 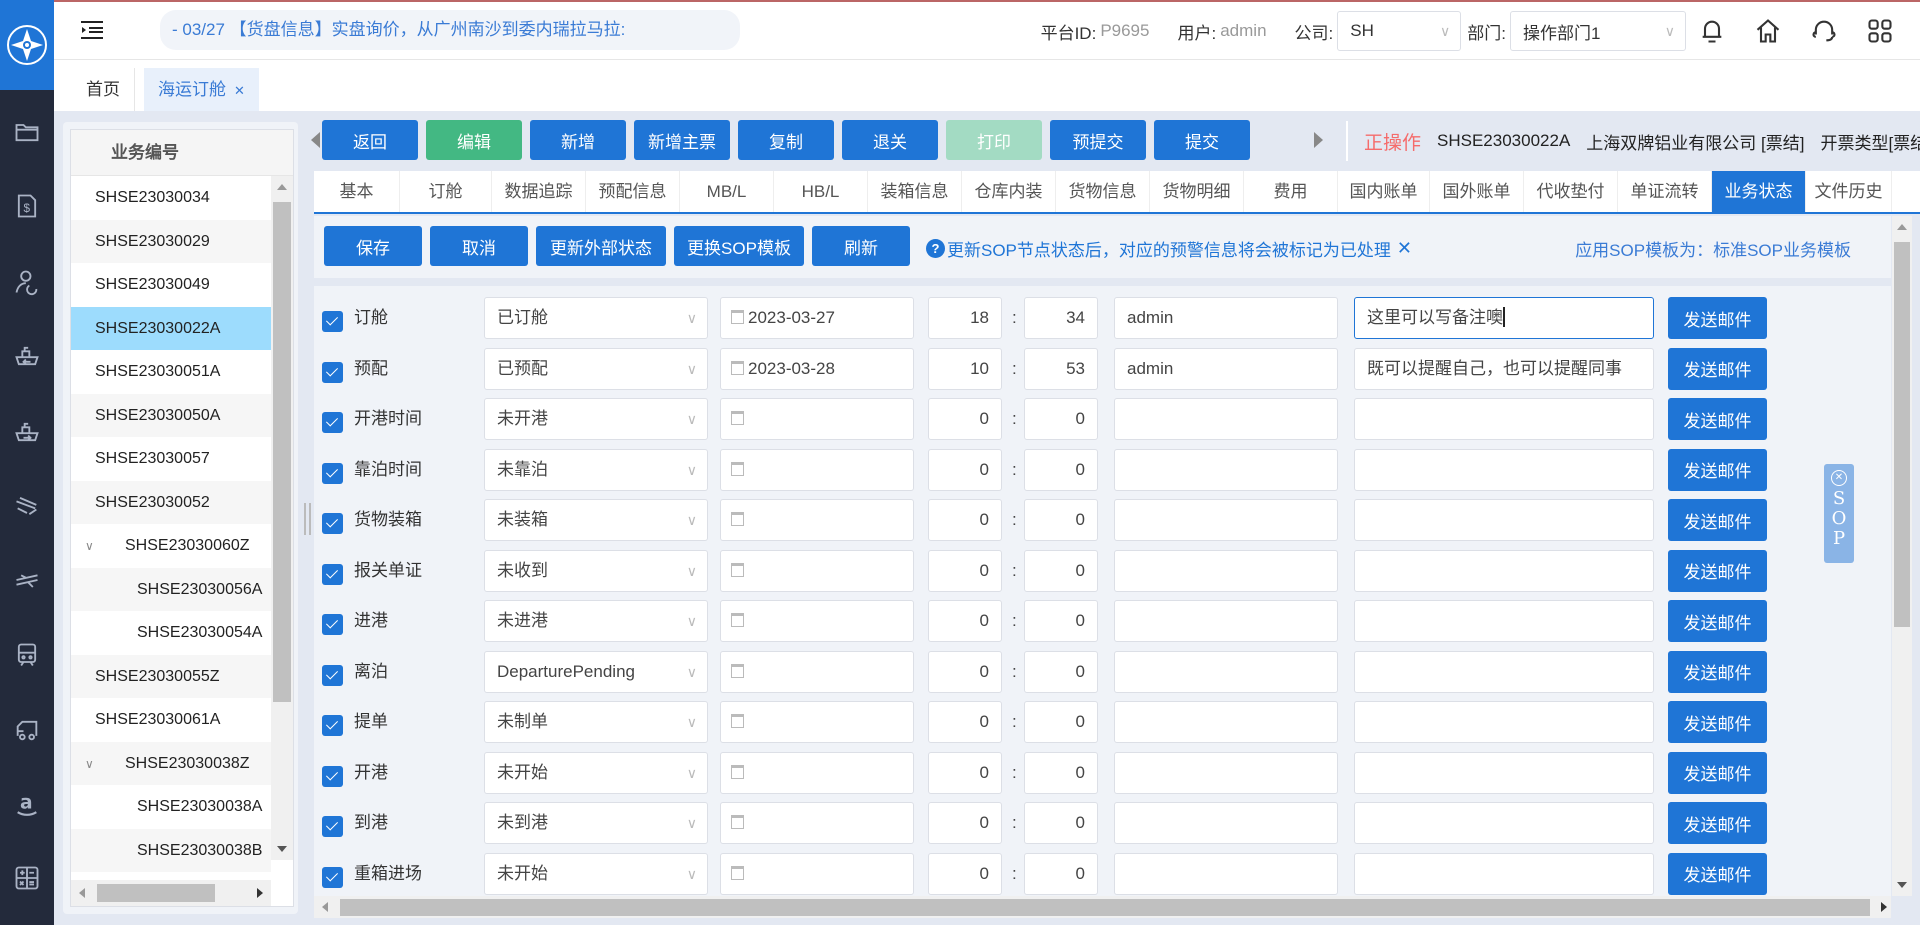 What do you see at coordinates (1061, 368) in the screenshot?
I see `node-minute-input: 53` at bounding box center [1061, 368].